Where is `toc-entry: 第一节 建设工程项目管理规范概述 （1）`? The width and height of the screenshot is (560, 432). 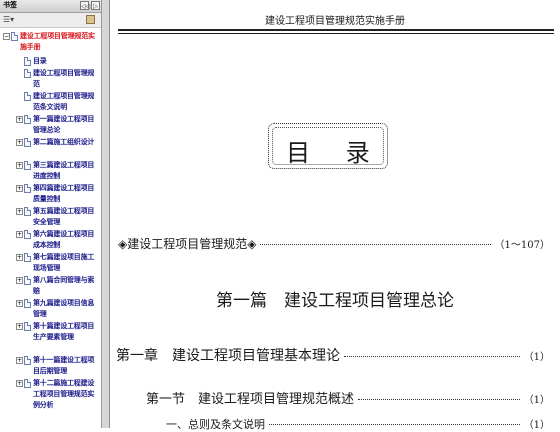
toc-entry: 第一节 建设工程项目管理规范概述 （1） is located at coordinates (348, 397).